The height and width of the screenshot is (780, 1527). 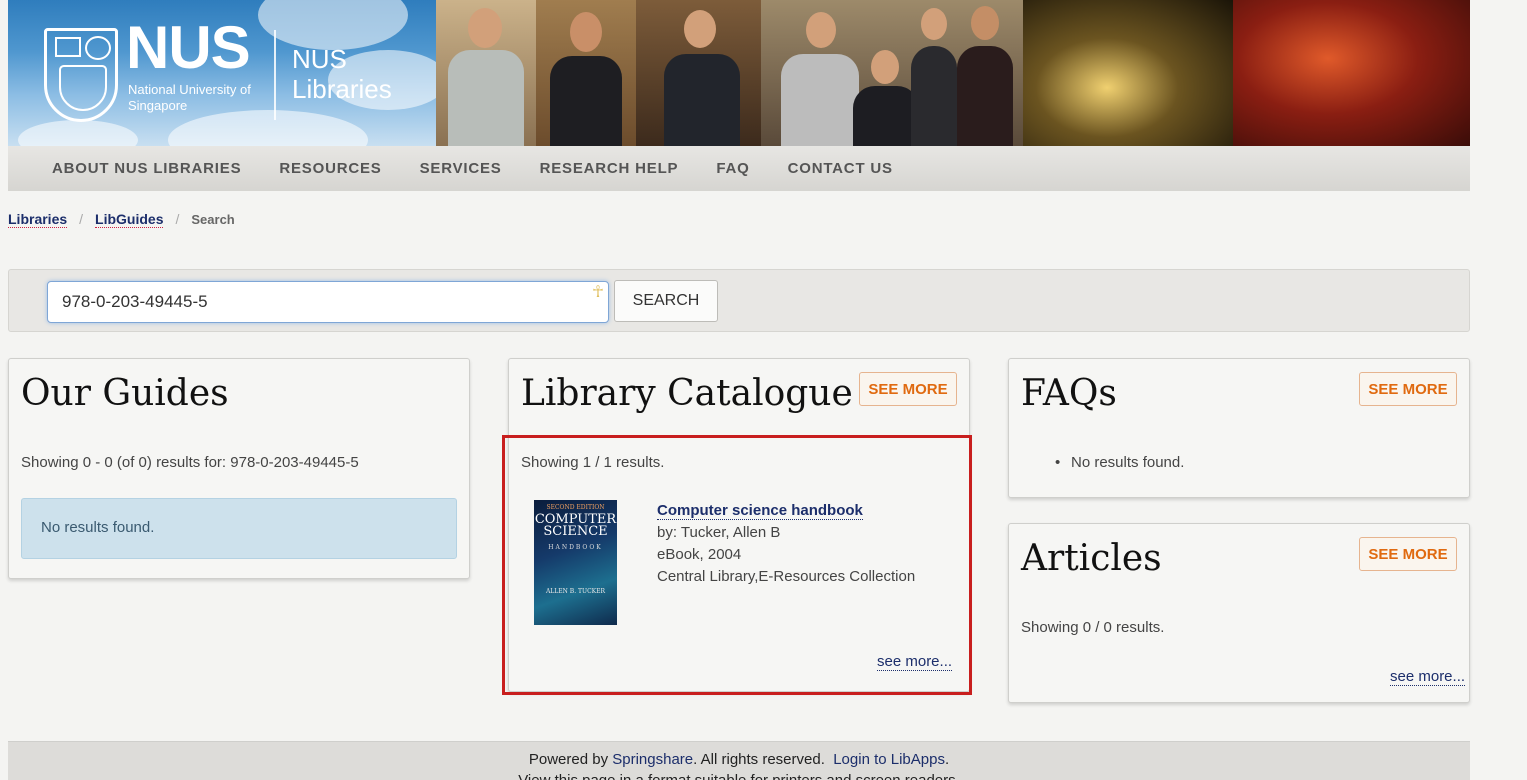 I want to click on footer-springshare-link: Springshare, so click(x=652, y=759).